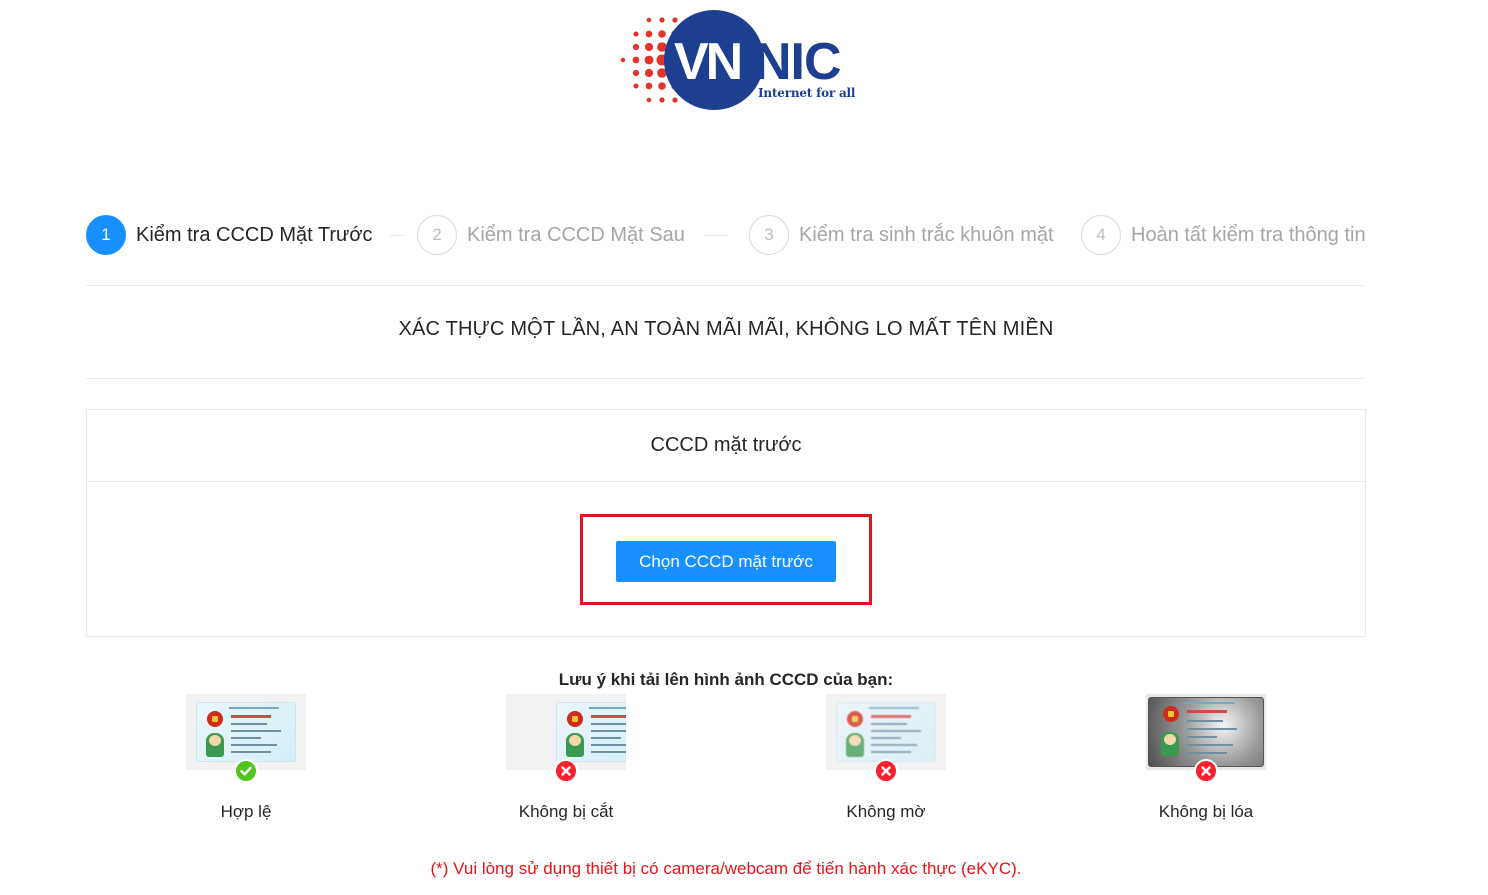 This screenshot has height=895, width=1488. Describe the element at coordinates (769, 235) in the screenshot. I see `step-3-number: 3` at that location.